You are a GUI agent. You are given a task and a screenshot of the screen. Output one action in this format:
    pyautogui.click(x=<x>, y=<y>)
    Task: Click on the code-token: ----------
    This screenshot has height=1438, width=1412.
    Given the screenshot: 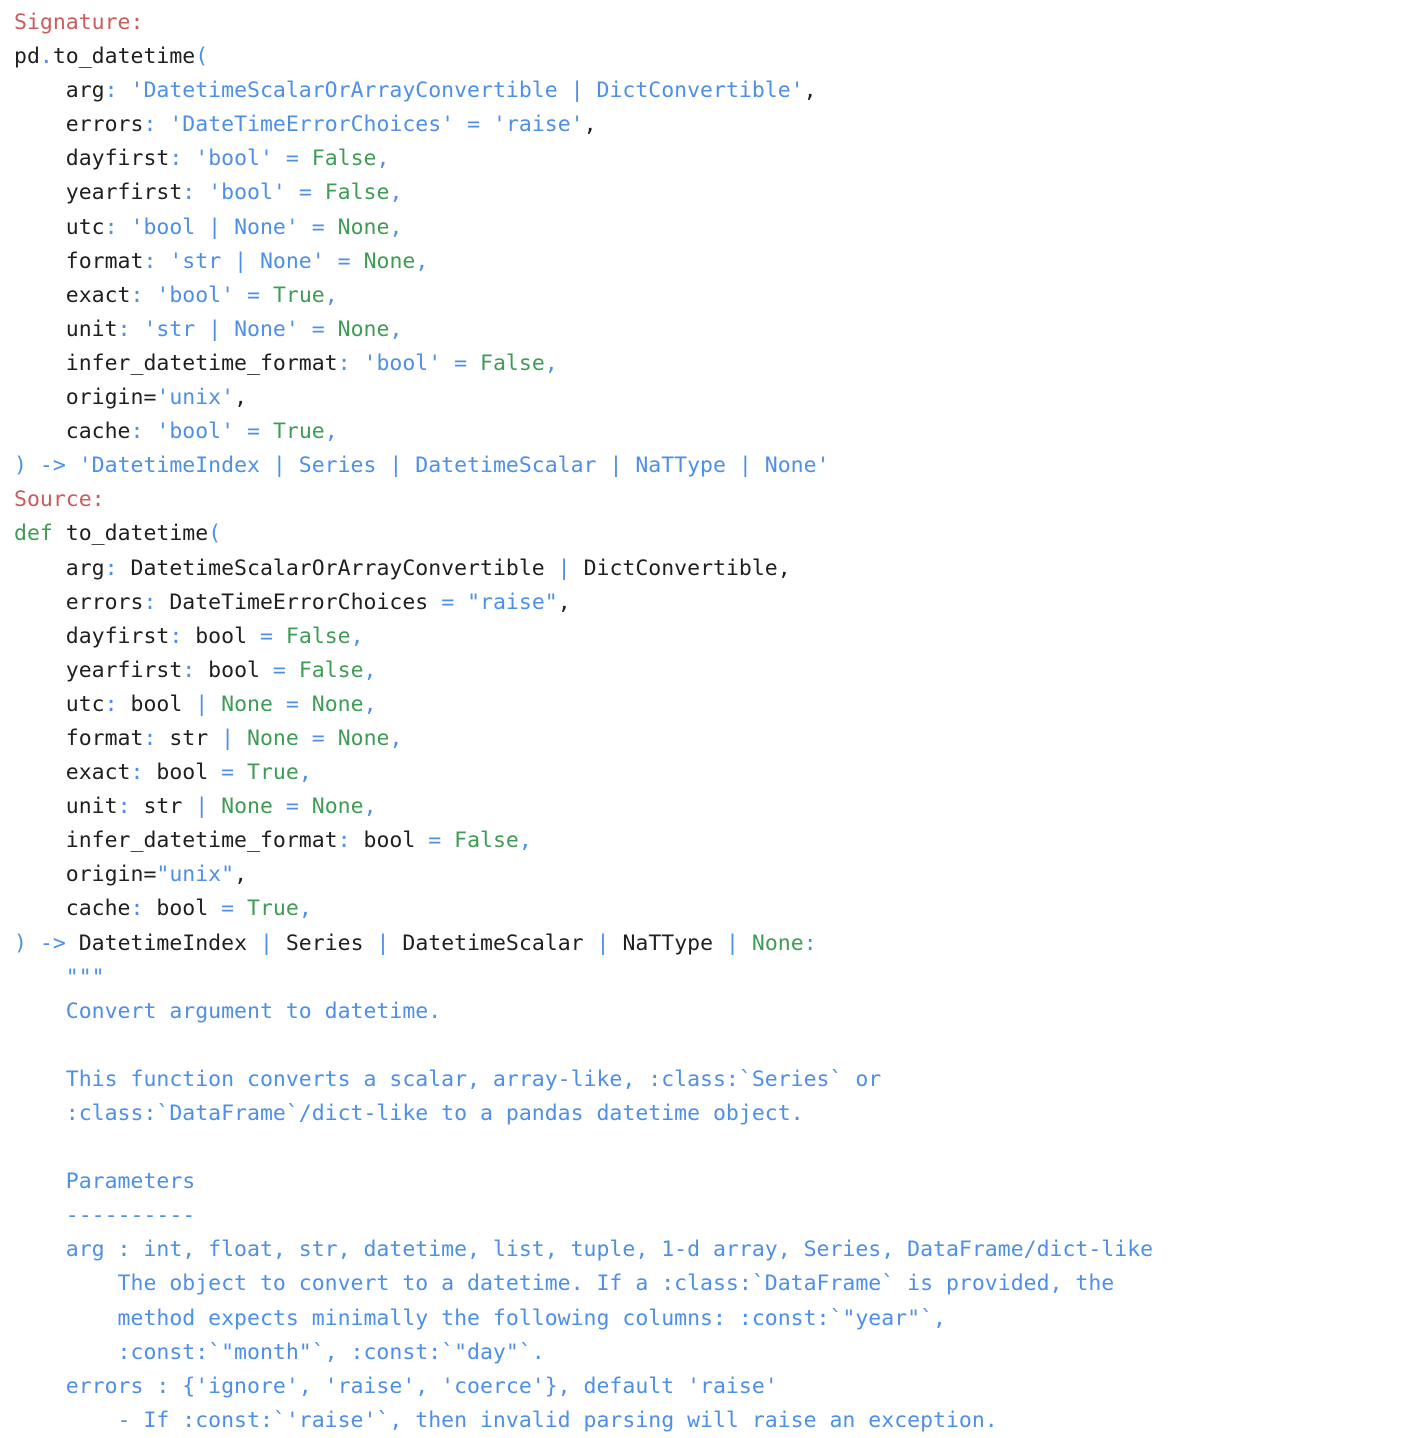 What is the action you would take?
    pyautogui.click(x=105, y=1216)
    